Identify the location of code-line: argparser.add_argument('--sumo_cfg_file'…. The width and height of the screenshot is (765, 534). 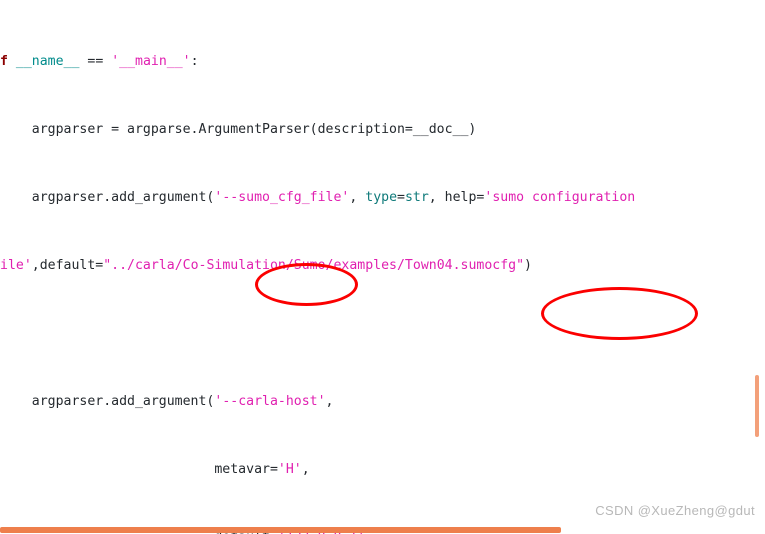
(318, 197).